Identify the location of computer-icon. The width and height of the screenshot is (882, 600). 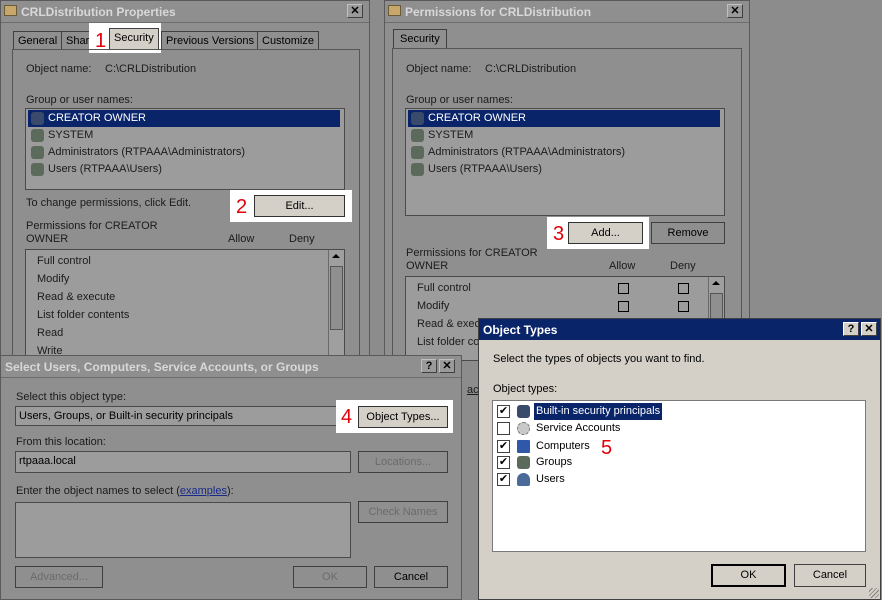
(523, 446).